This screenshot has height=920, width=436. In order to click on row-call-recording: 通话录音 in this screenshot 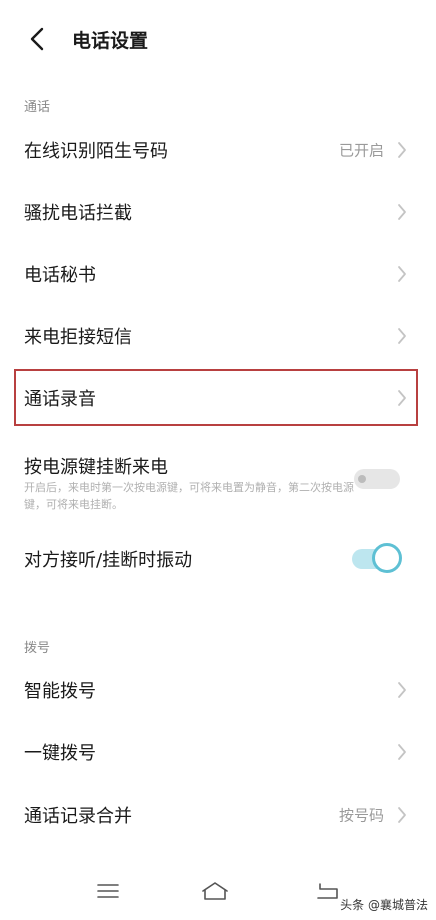, I will do `click(218, 398)`.